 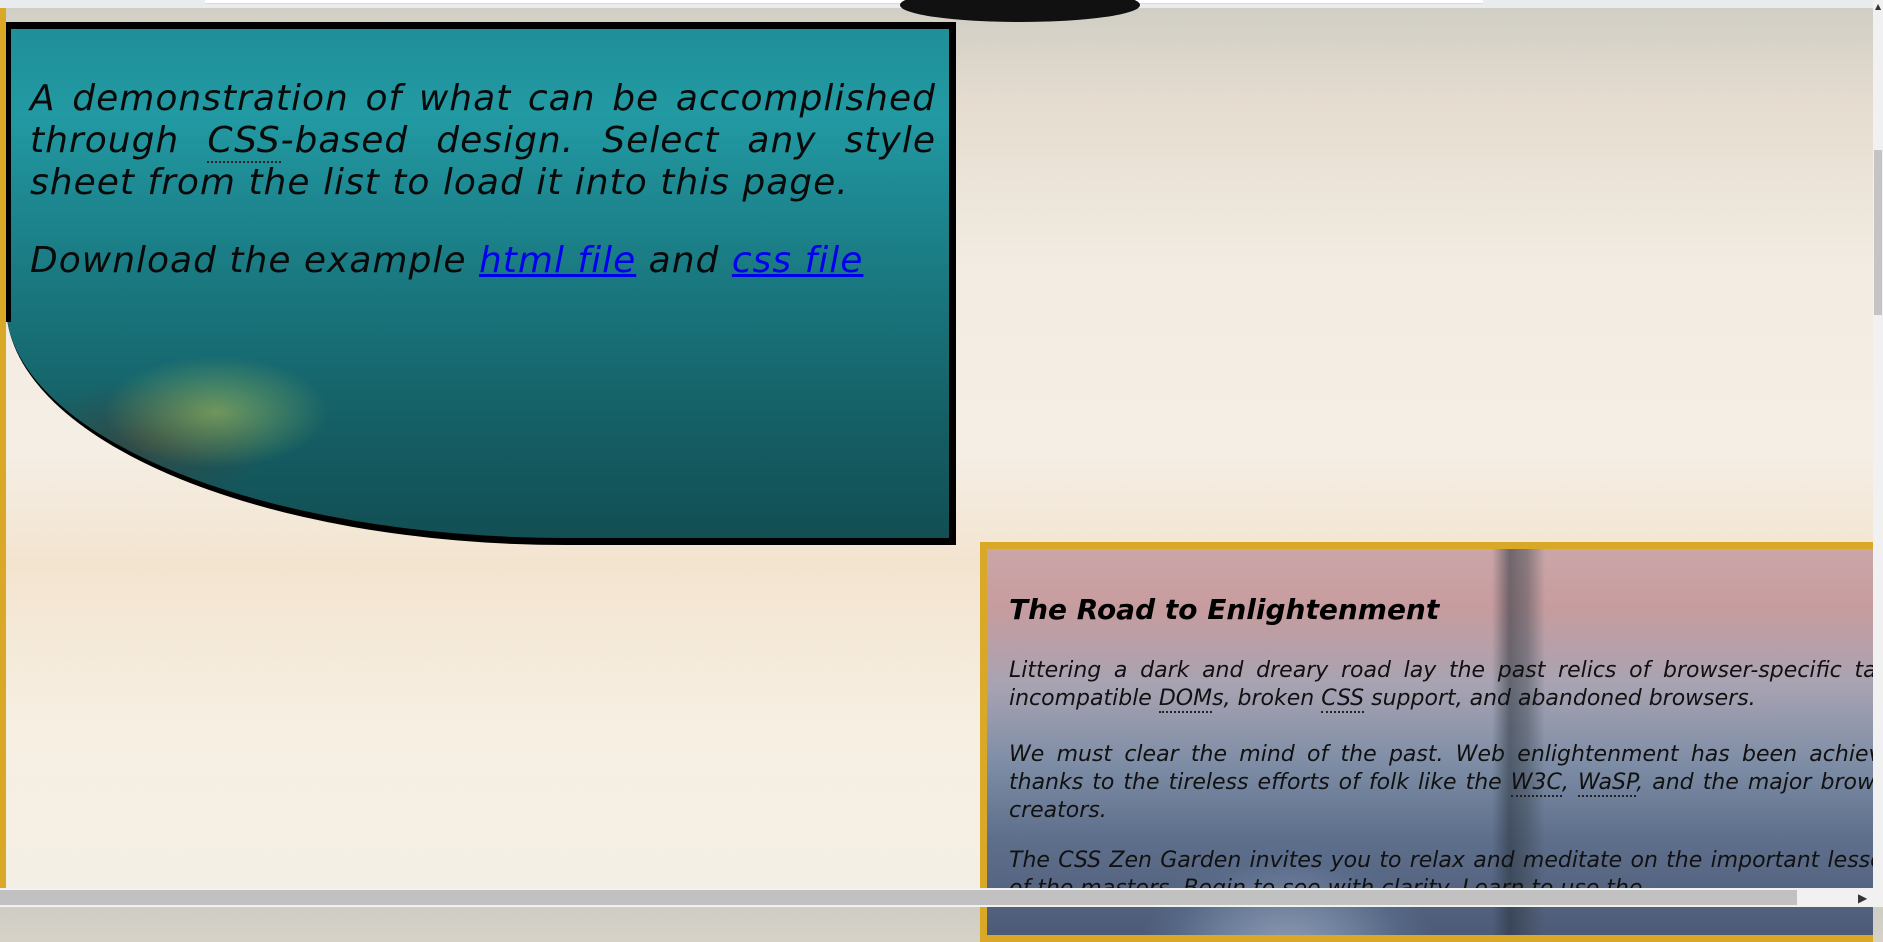 I want to click on wasp-abbr: WaSP, so click(x=1607, y=783).